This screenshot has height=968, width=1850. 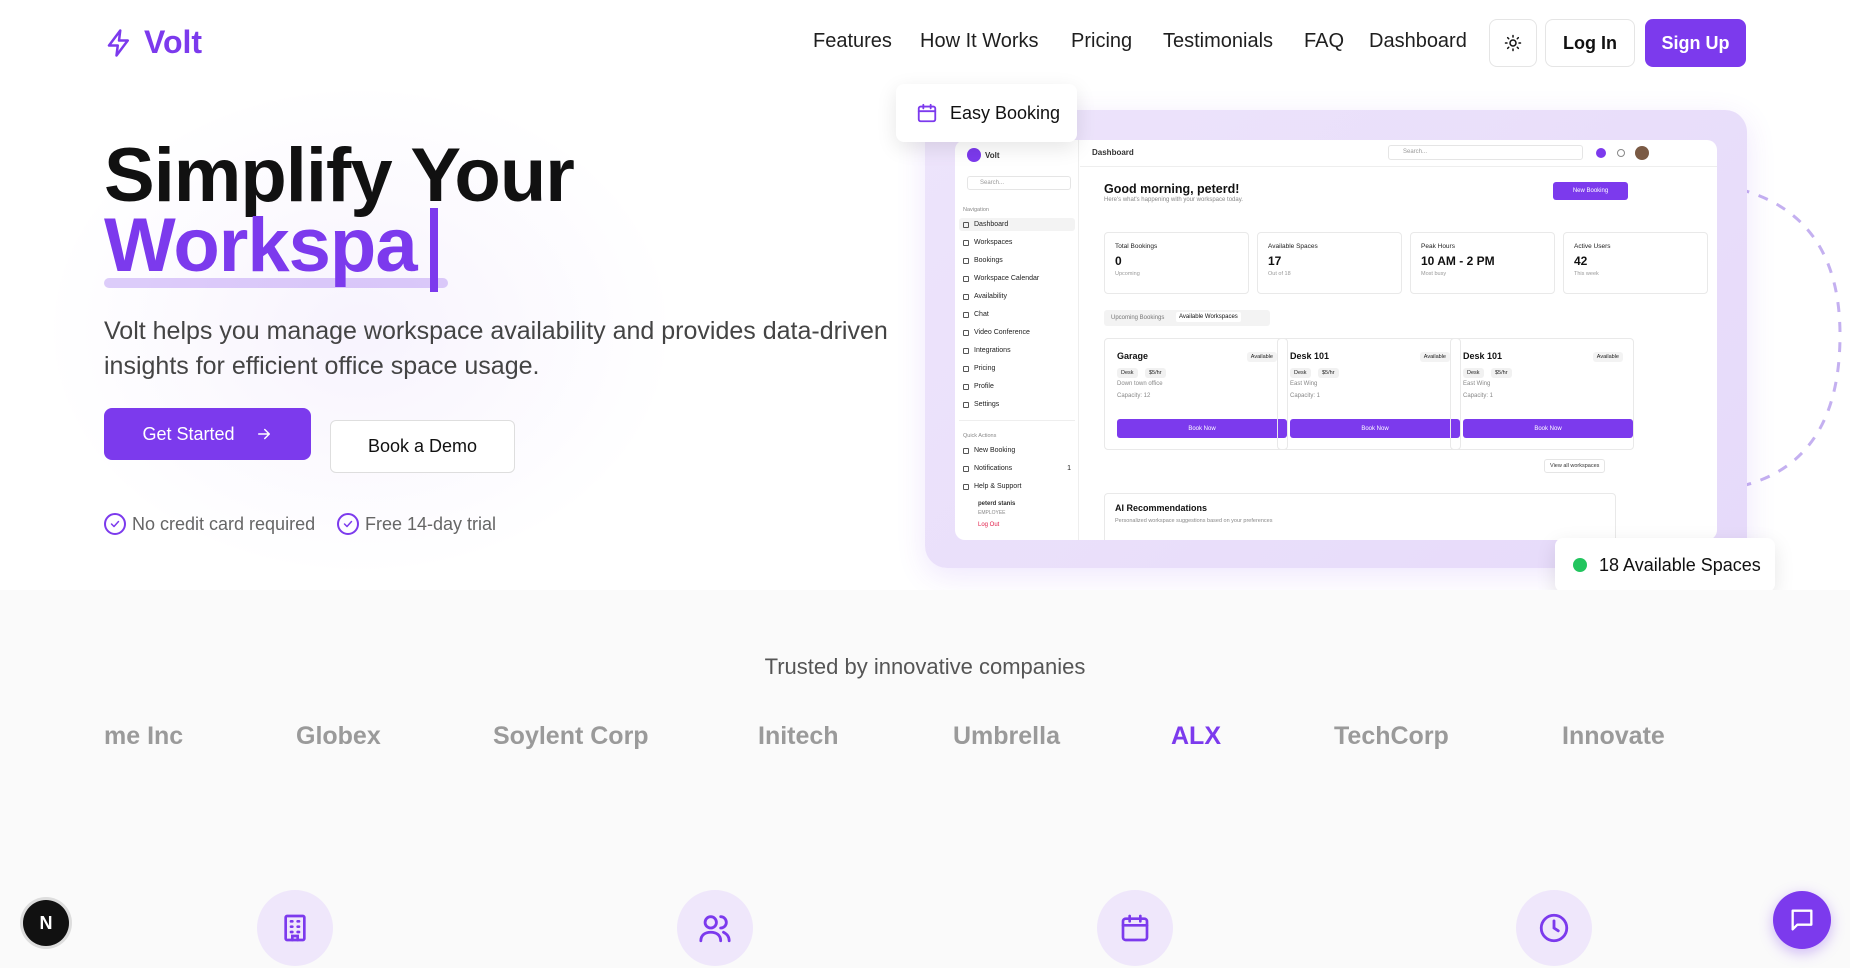 I want to click on chat-button, so click(x=1802, y=920).